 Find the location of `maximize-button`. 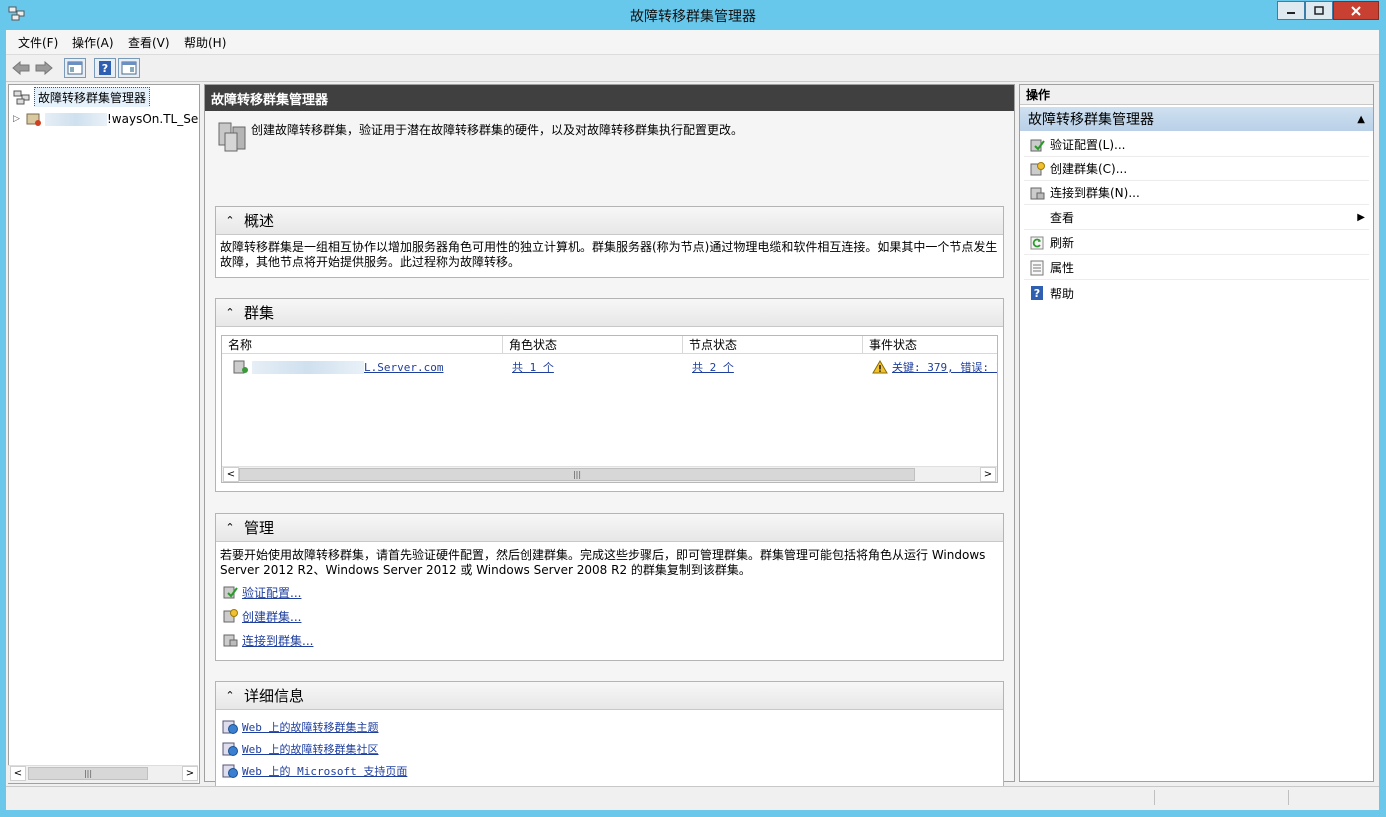

maximize-button is located at coordinates (1319, 10).